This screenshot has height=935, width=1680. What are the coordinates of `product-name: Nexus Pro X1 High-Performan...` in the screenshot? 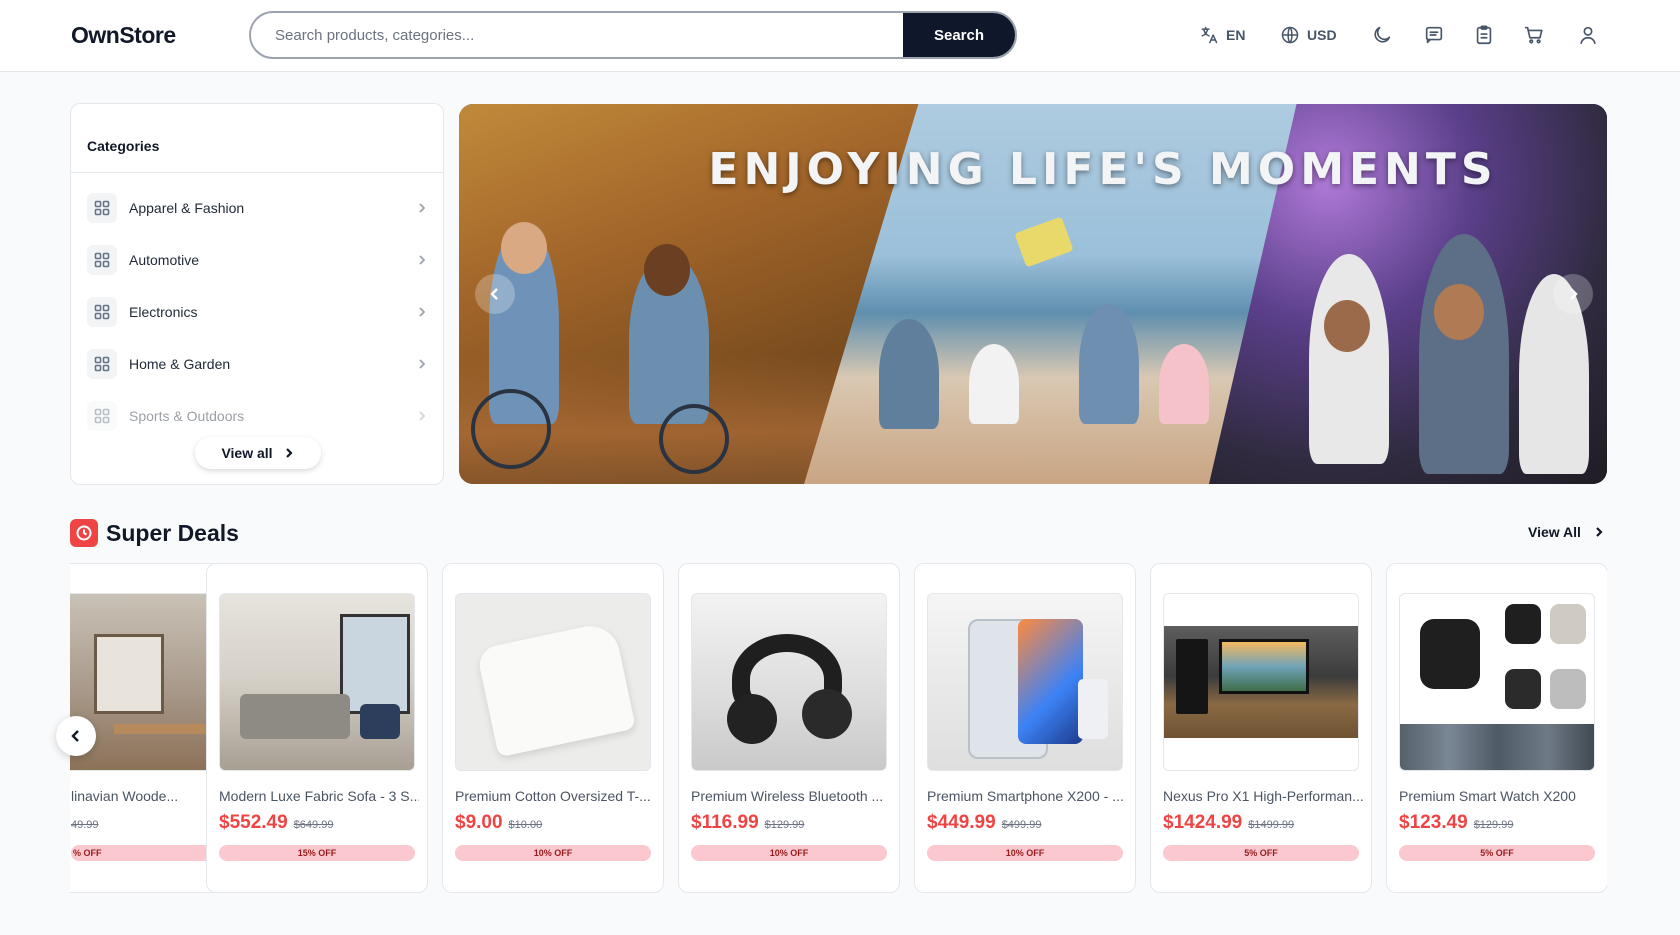 It's located at (1263, 796).